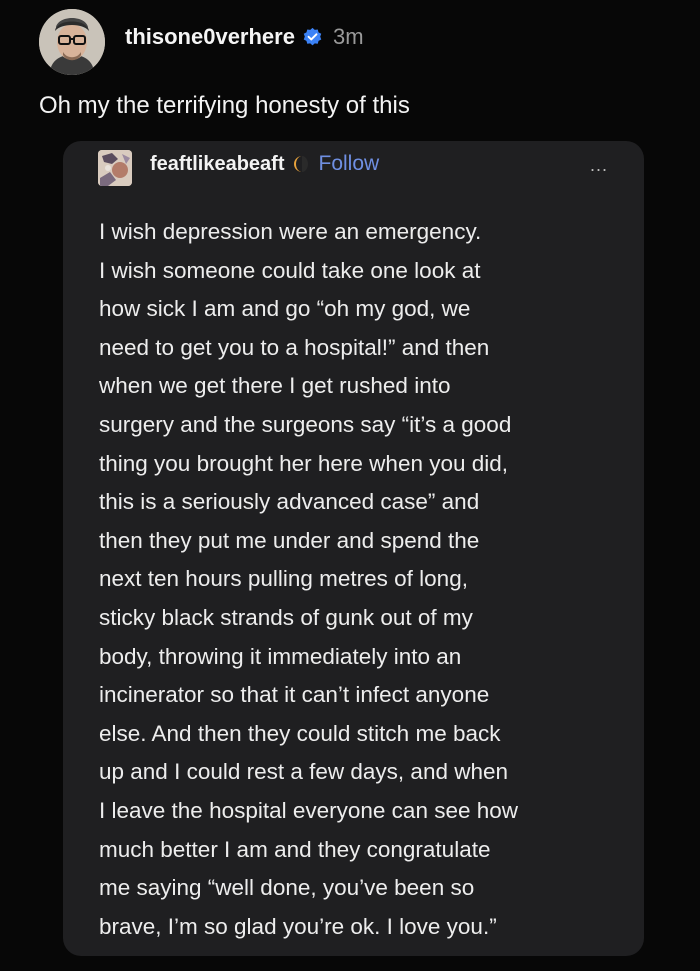 This screenshot has height=971, width=700. Describe the element at coordinates (72, 42) in the screenshot. I see `user-avatar-icon` at that location.